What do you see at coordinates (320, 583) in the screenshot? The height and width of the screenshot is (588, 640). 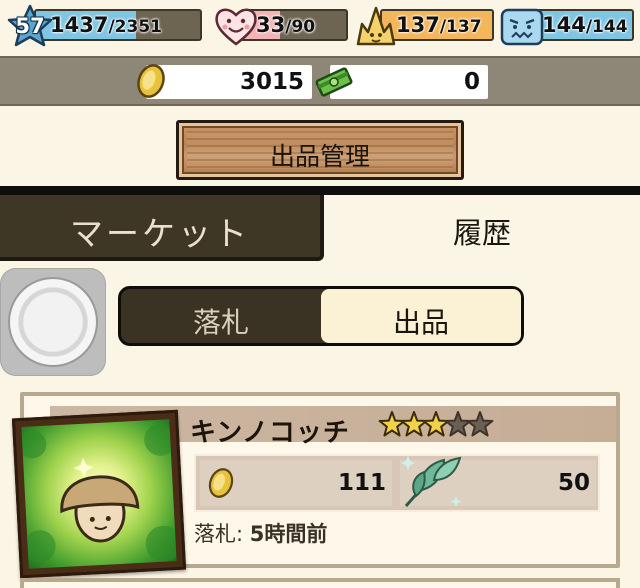 I see `next-history-card` at bounding box center [320, 583].